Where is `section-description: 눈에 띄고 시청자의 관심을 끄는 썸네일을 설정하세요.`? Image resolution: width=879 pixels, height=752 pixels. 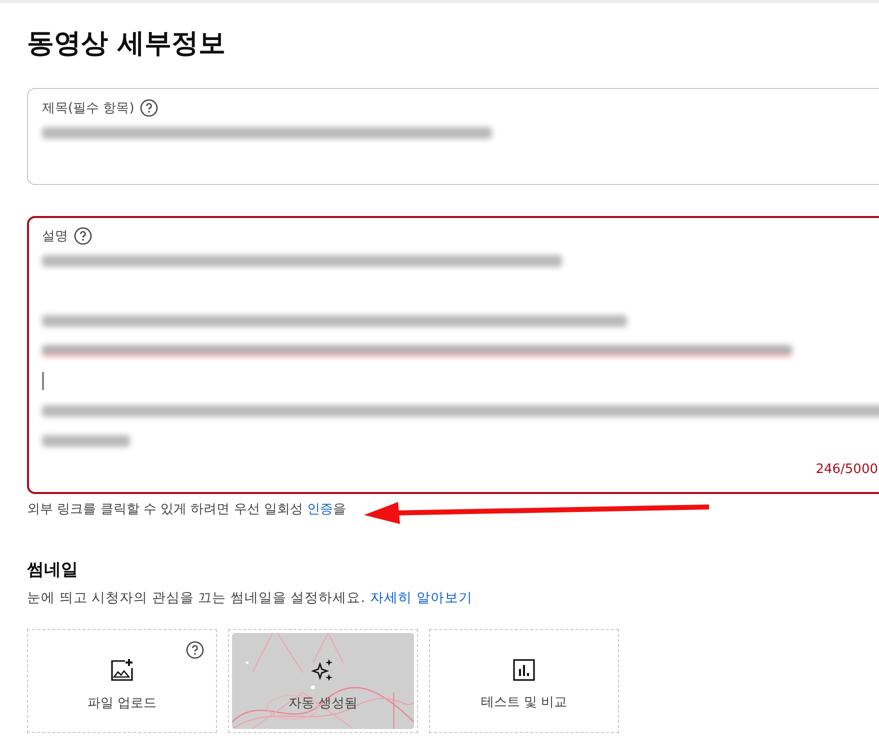 section-description: 눈에 띄고 시청자의 관심을 끄는 썸네일을 설정하세요. is located at coordinates (196, 598).